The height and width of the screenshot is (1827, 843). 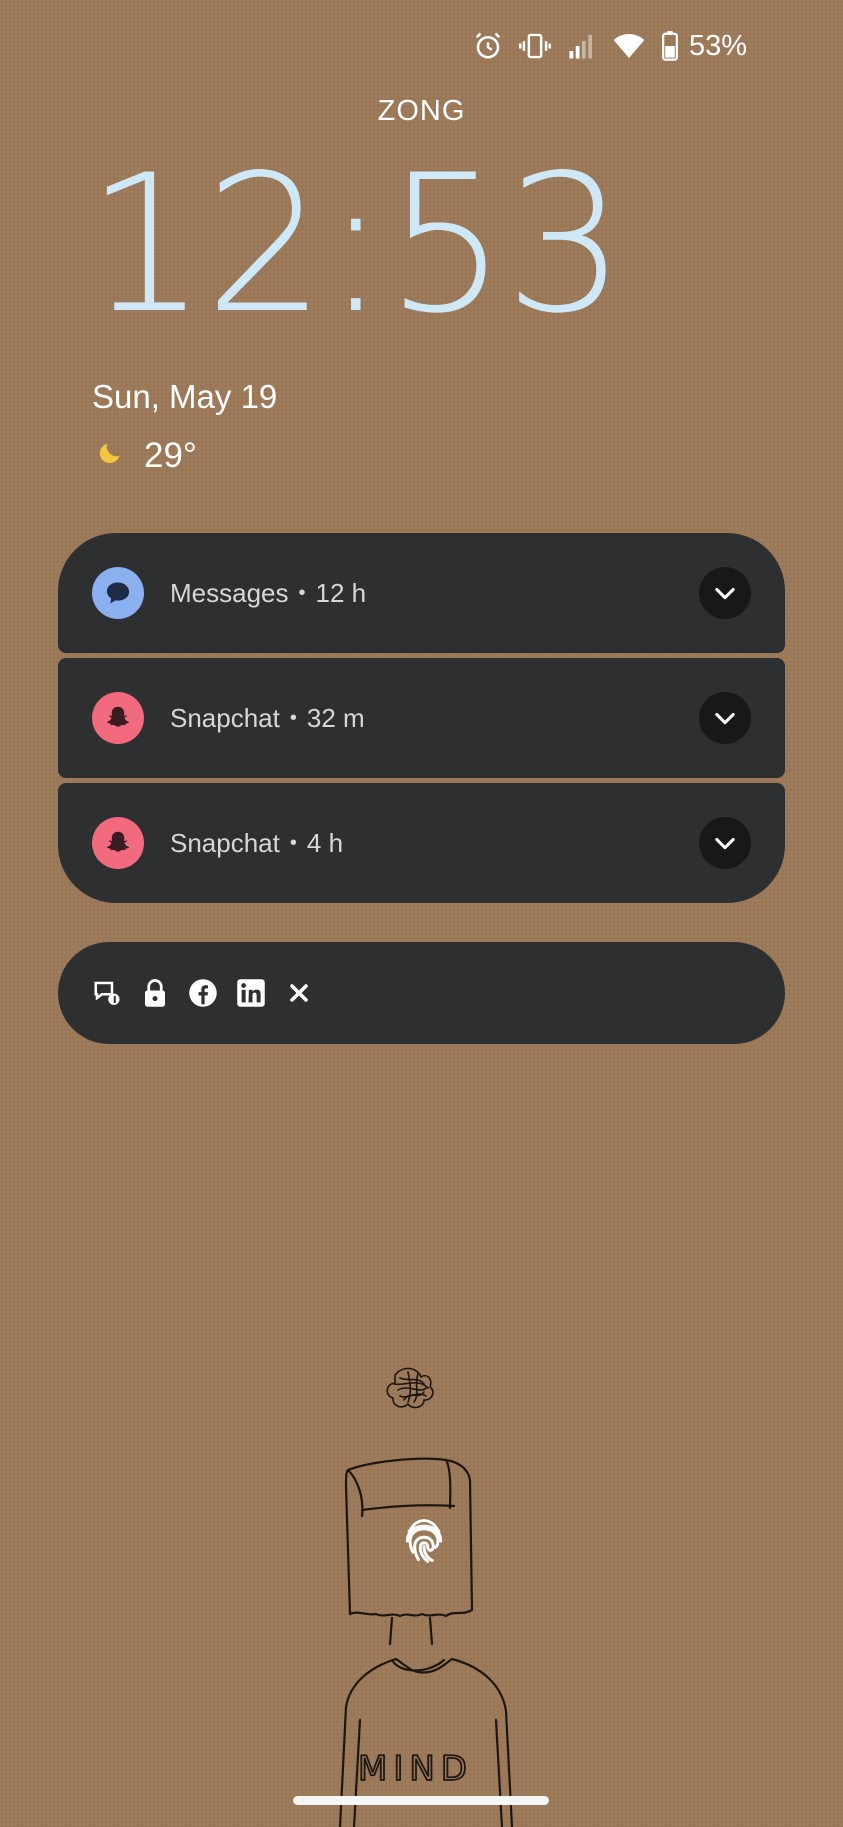 What do you see at coordinates (356, 244) in the screenshot?
I see `lock-screen-clock: 12:53` at bounding box center [356, 244].